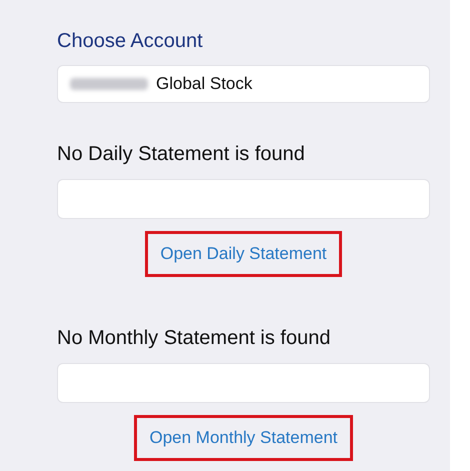  I want to click on status-message: No Daily Statement is found, so click(181, 154).